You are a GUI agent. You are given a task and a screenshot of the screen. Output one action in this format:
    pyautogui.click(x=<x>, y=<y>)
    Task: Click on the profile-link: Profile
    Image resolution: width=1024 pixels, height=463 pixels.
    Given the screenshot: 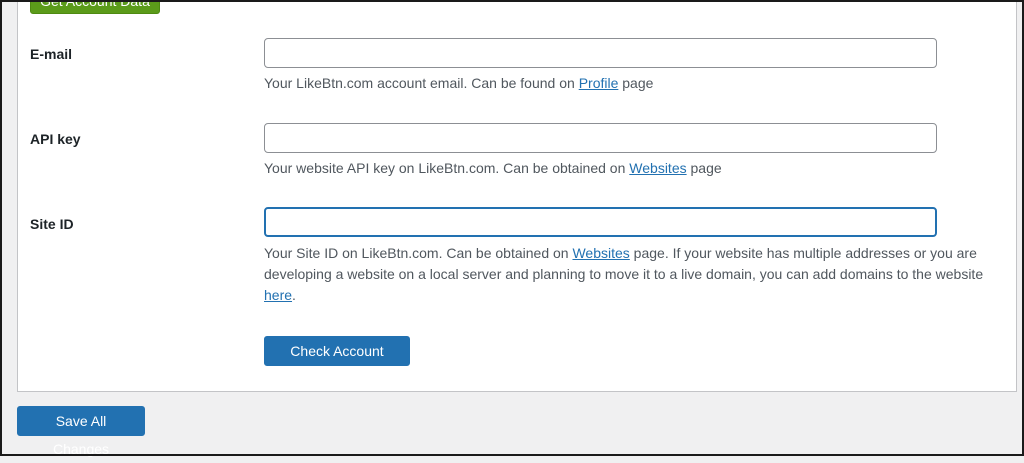 What is the action you would take?
    pyautogui.click(x=599, y=83)
    